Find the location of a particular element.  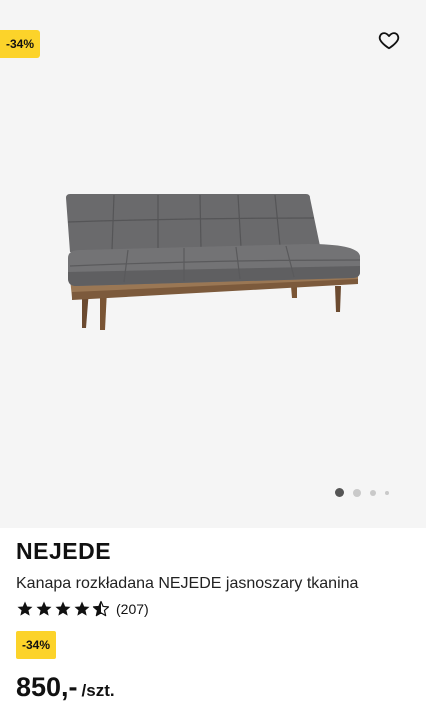

discount-badge: -34% is located at coordinates (20, 44).